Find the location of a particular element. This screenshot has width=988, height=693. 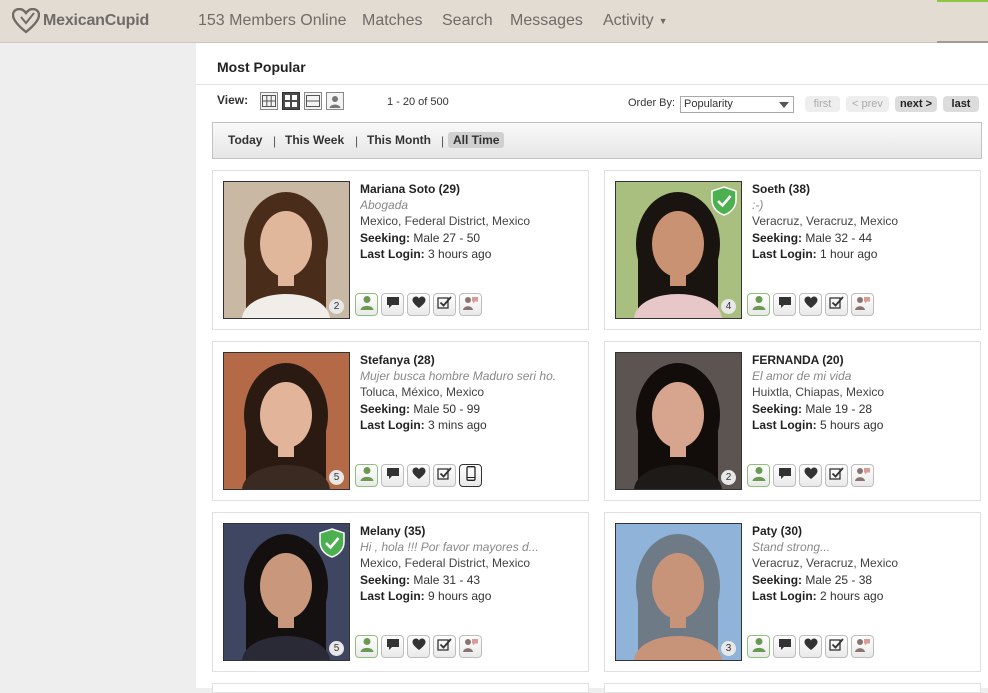

nav-matches: Matches is located at coordinates (392, 21).